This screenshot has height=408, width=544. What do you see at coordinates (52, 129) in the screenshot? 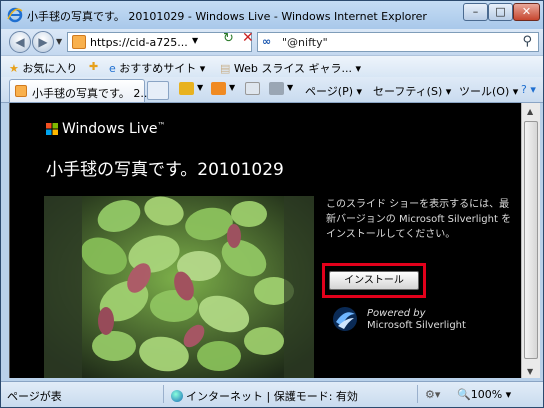
I see `windows-flag-icon` at bounding box center [52, 129].